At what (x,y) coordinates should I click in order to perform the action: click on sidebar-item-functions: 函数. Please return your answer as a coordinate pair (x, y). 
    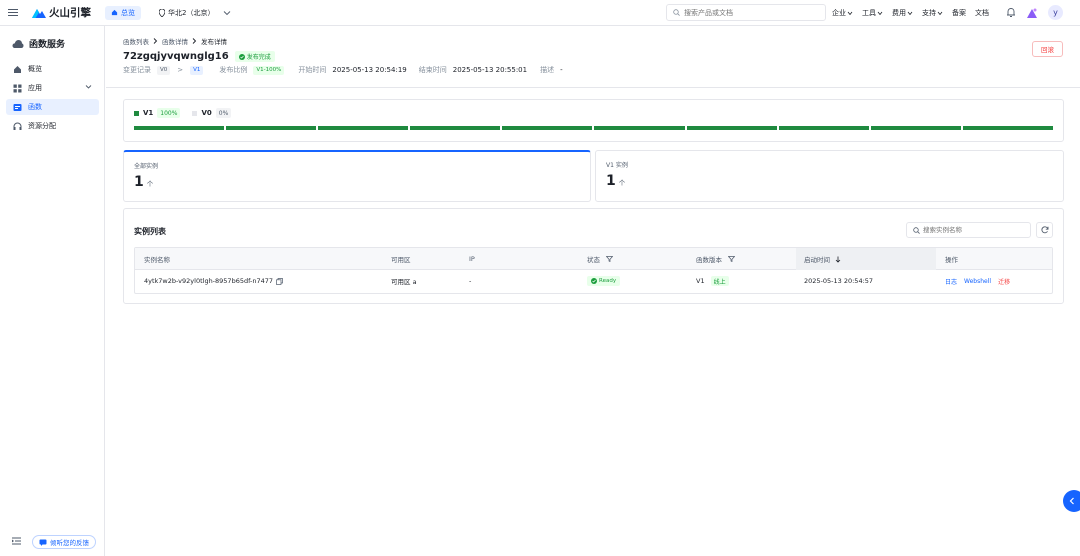
    Looking at the image, I should click on (52, 107).